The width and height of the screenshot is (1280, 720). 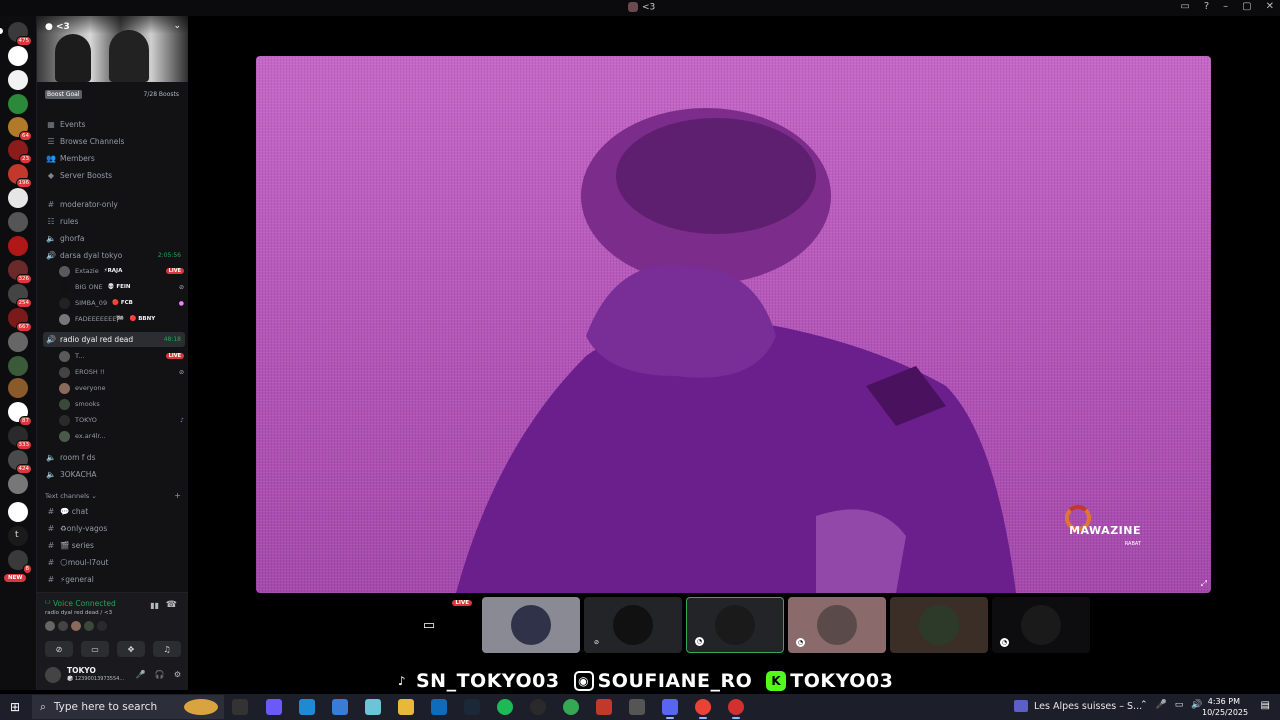 What do you see at coordinates (123, 356) in the screenshot?
I see `voice-user: T... LIVE` at bounding box center [123, 356].